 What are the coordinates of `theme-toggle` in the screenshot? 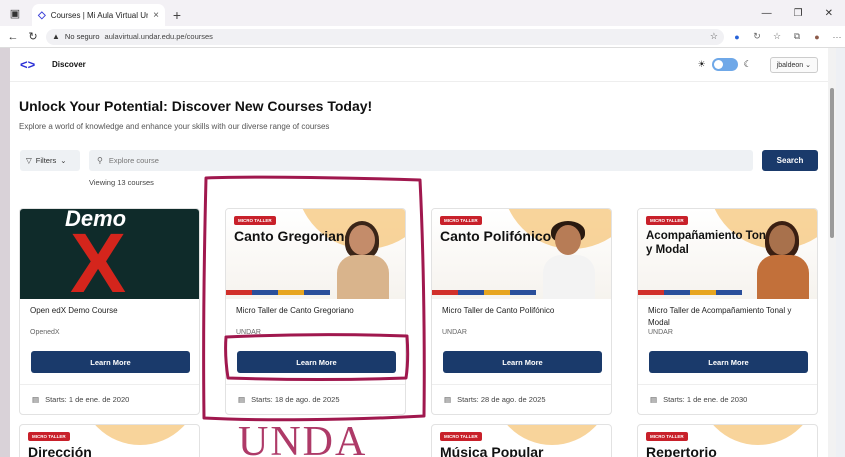 It's located at (724, 64).